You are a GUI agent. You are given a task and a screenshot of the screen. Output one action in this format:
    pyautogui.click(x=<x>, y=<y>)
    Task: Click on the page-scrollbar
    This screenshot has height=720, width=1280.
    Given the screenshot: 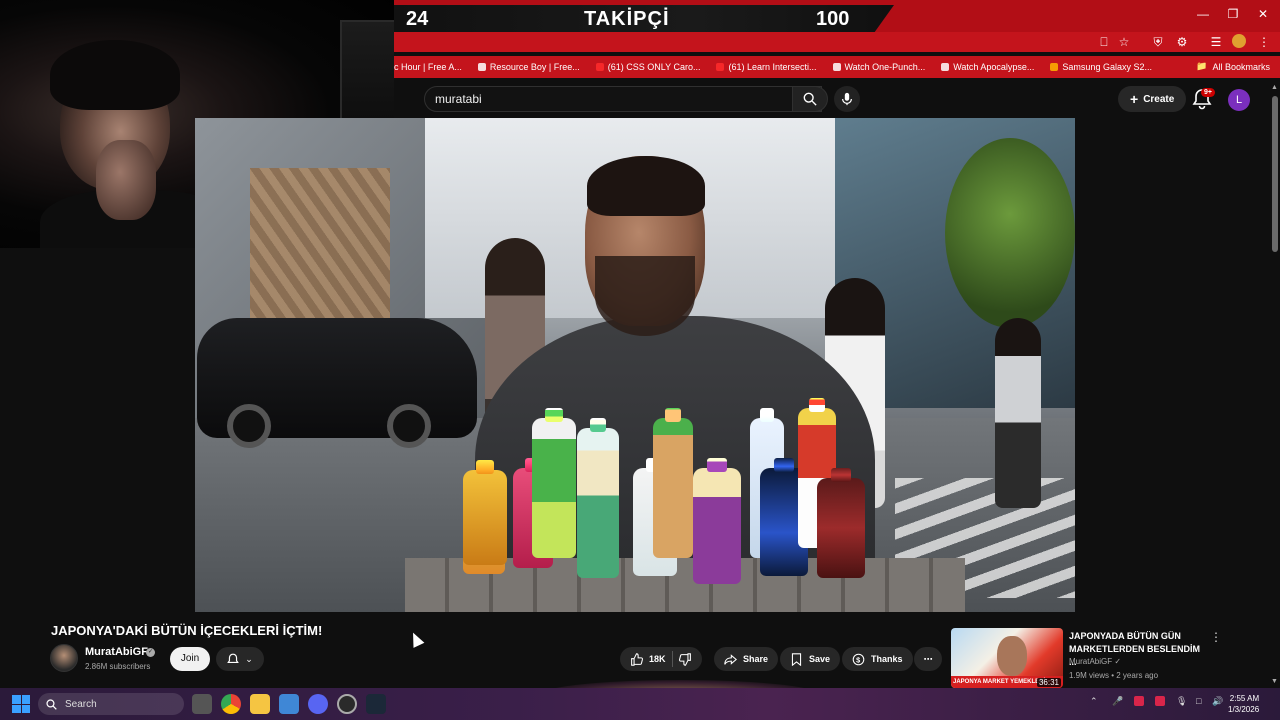 What is the action you would take?
    pyautogui.click(x=1275, y=174)
    